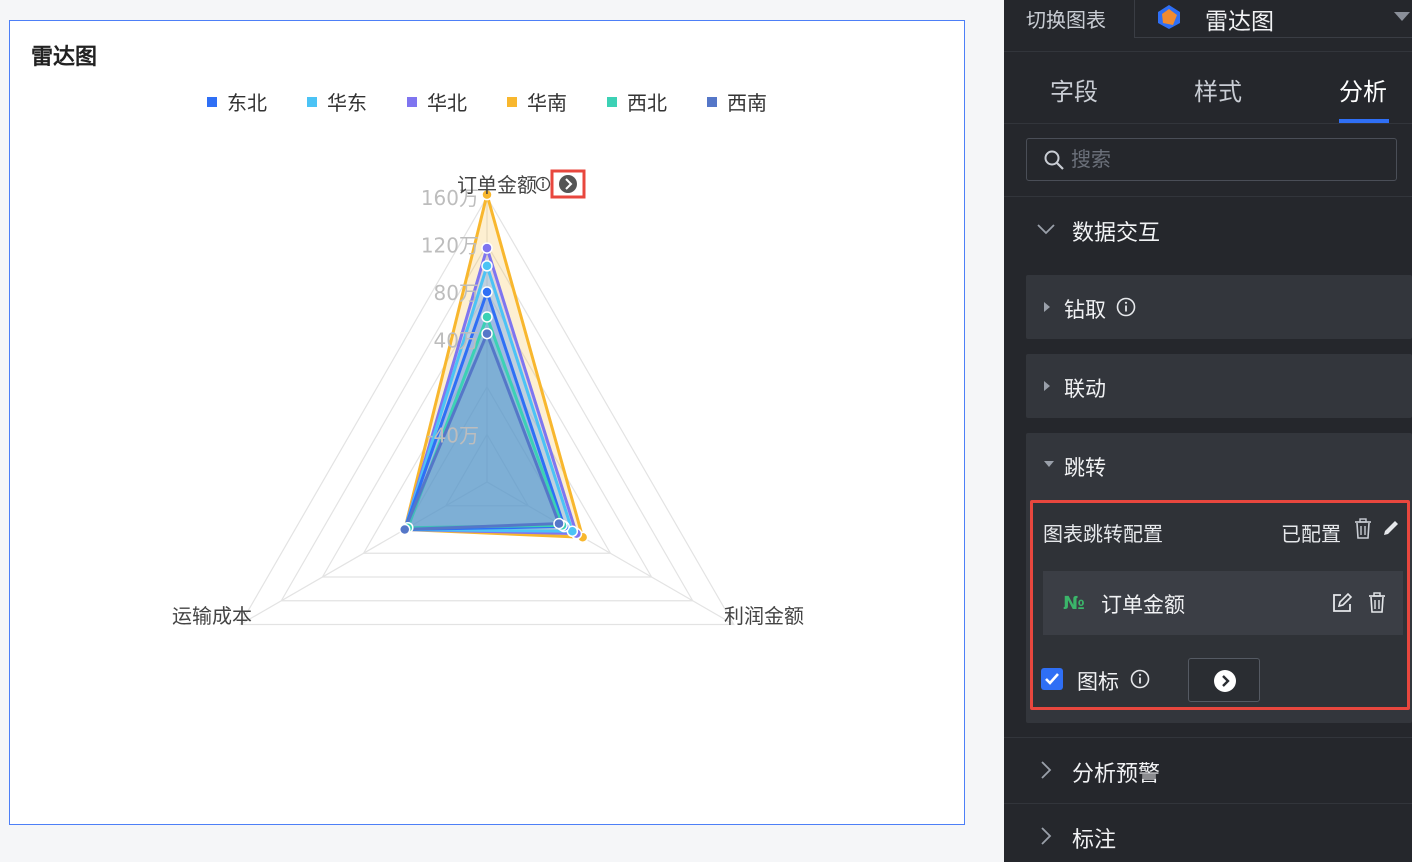  Describe the element at coordinates (1219, 386) in the screenshot. I see `sub-section-linkage: 联动` at that location.